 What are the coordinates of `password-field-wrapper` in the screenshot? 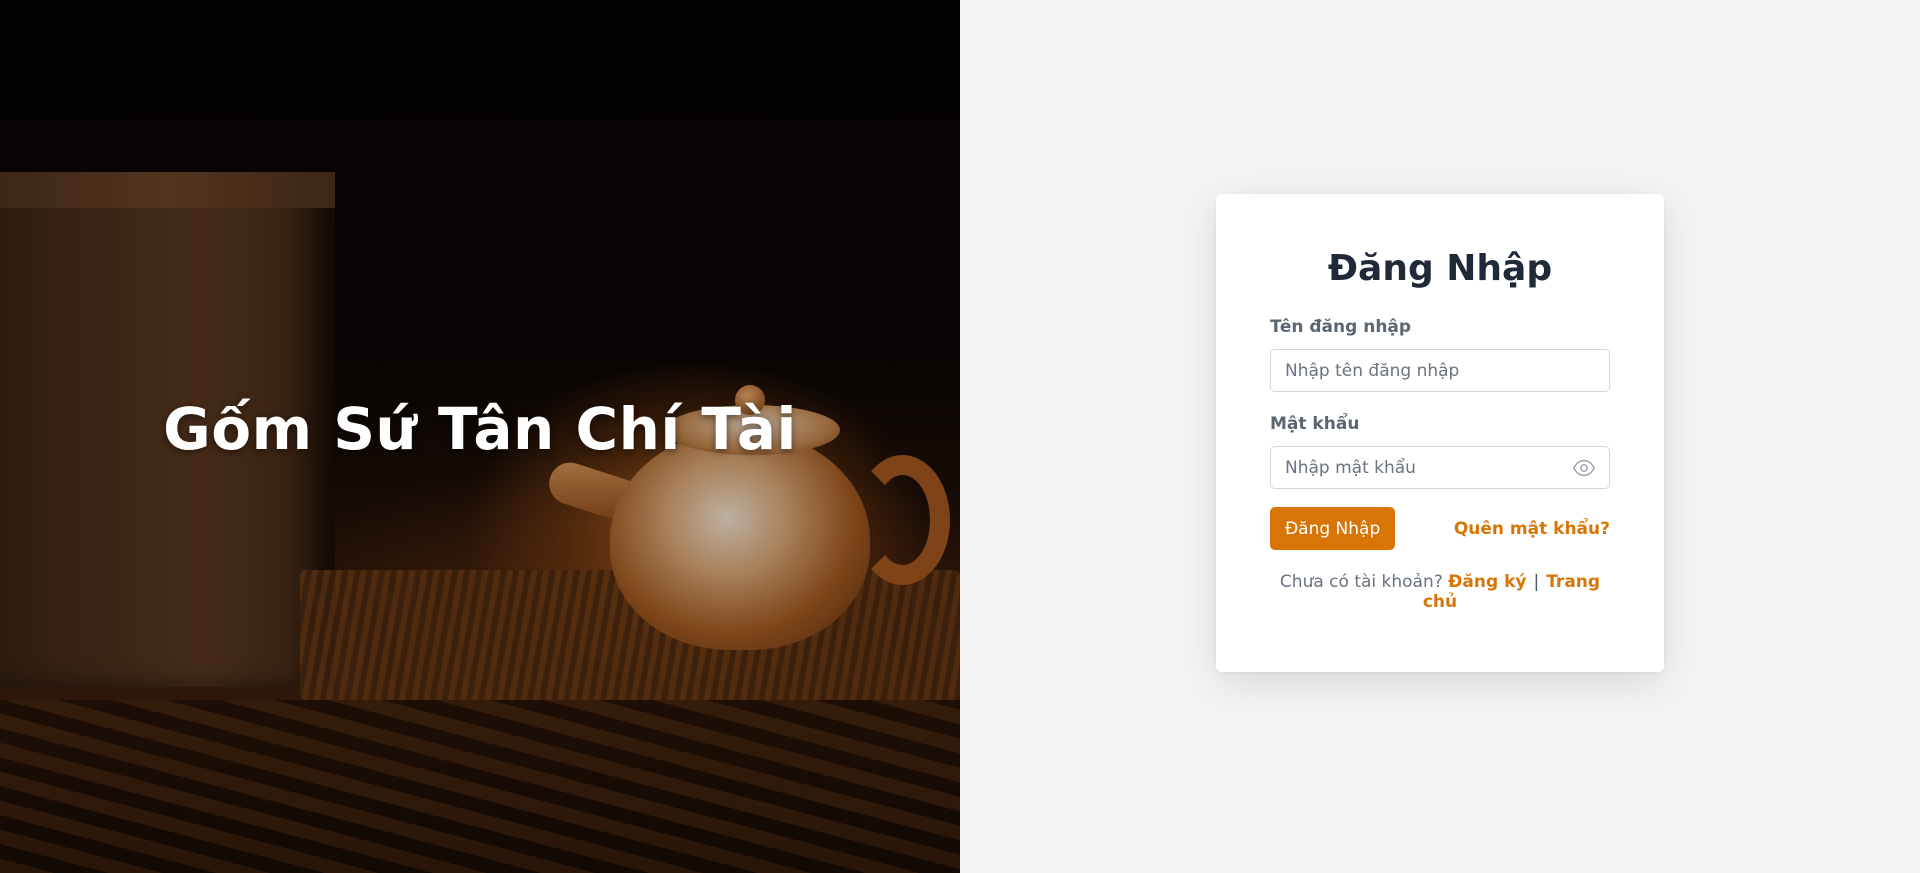 It's located at (1440, 467).